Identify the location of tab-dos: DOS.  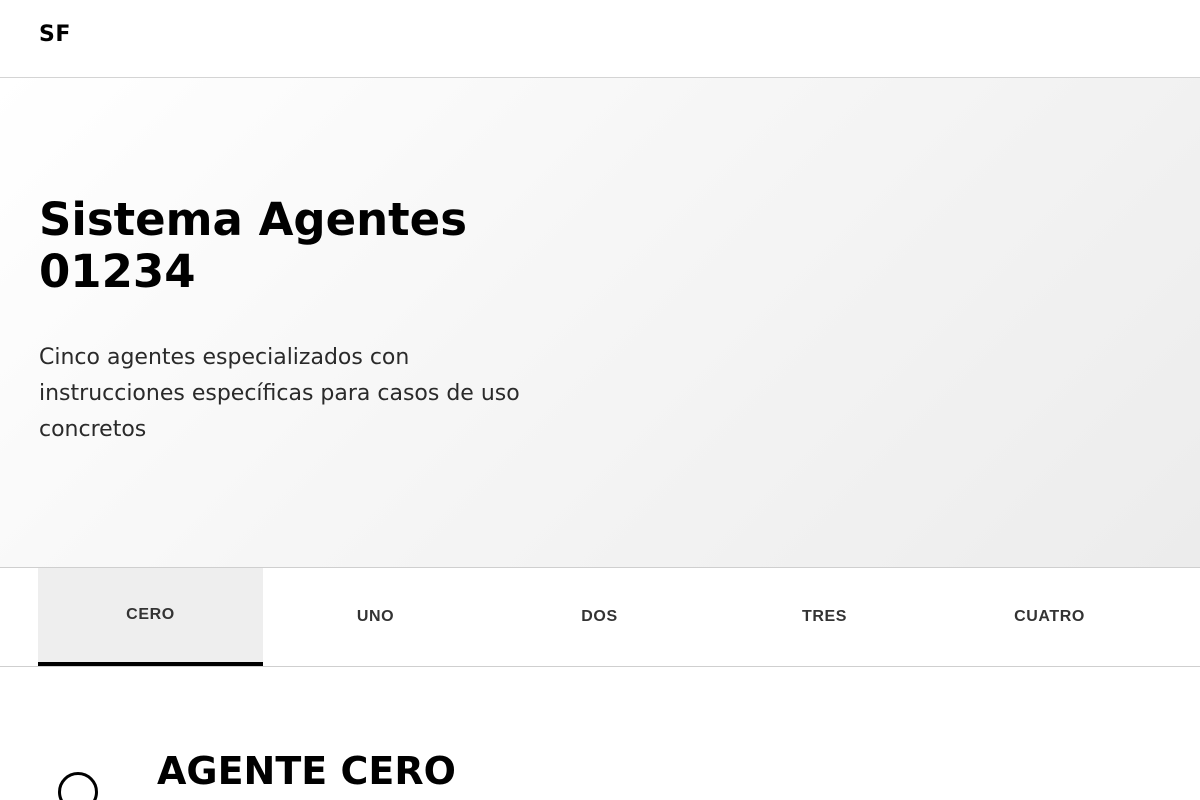
(599, 617).